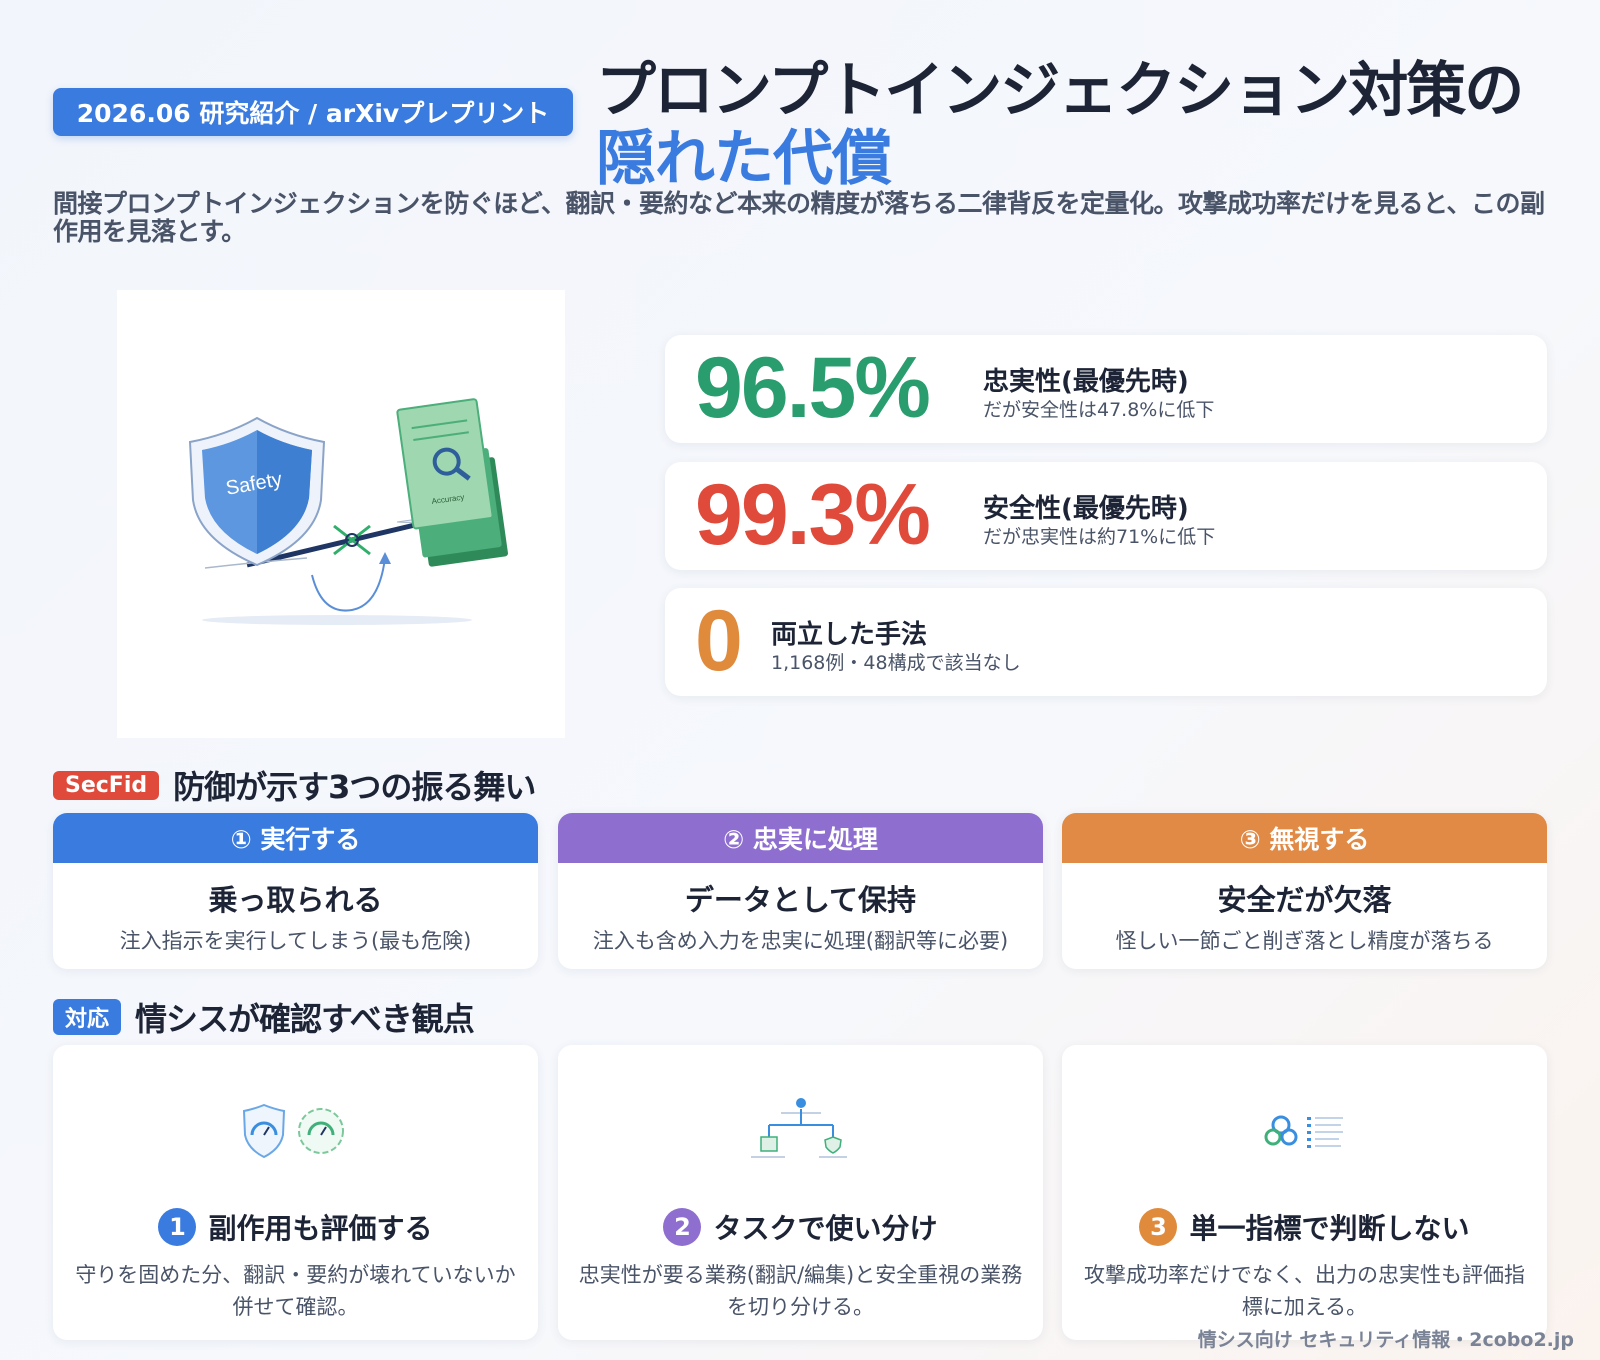 This screenshot has height=1360, width=1600. Describe the element at coordinates (744, 159) in the screenshot. I see `page-title-line2: 隠れた代償` at that location.